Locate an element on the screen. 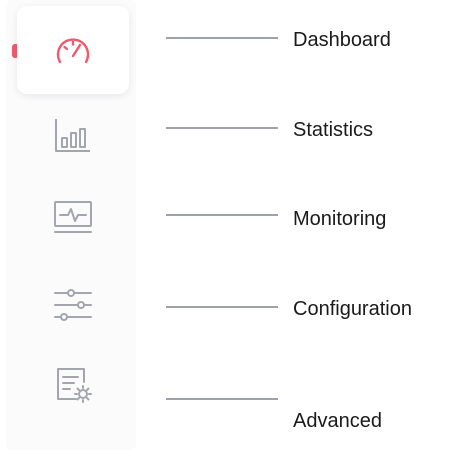  sidebar-item-advanced is located at coordinates (73, 385).